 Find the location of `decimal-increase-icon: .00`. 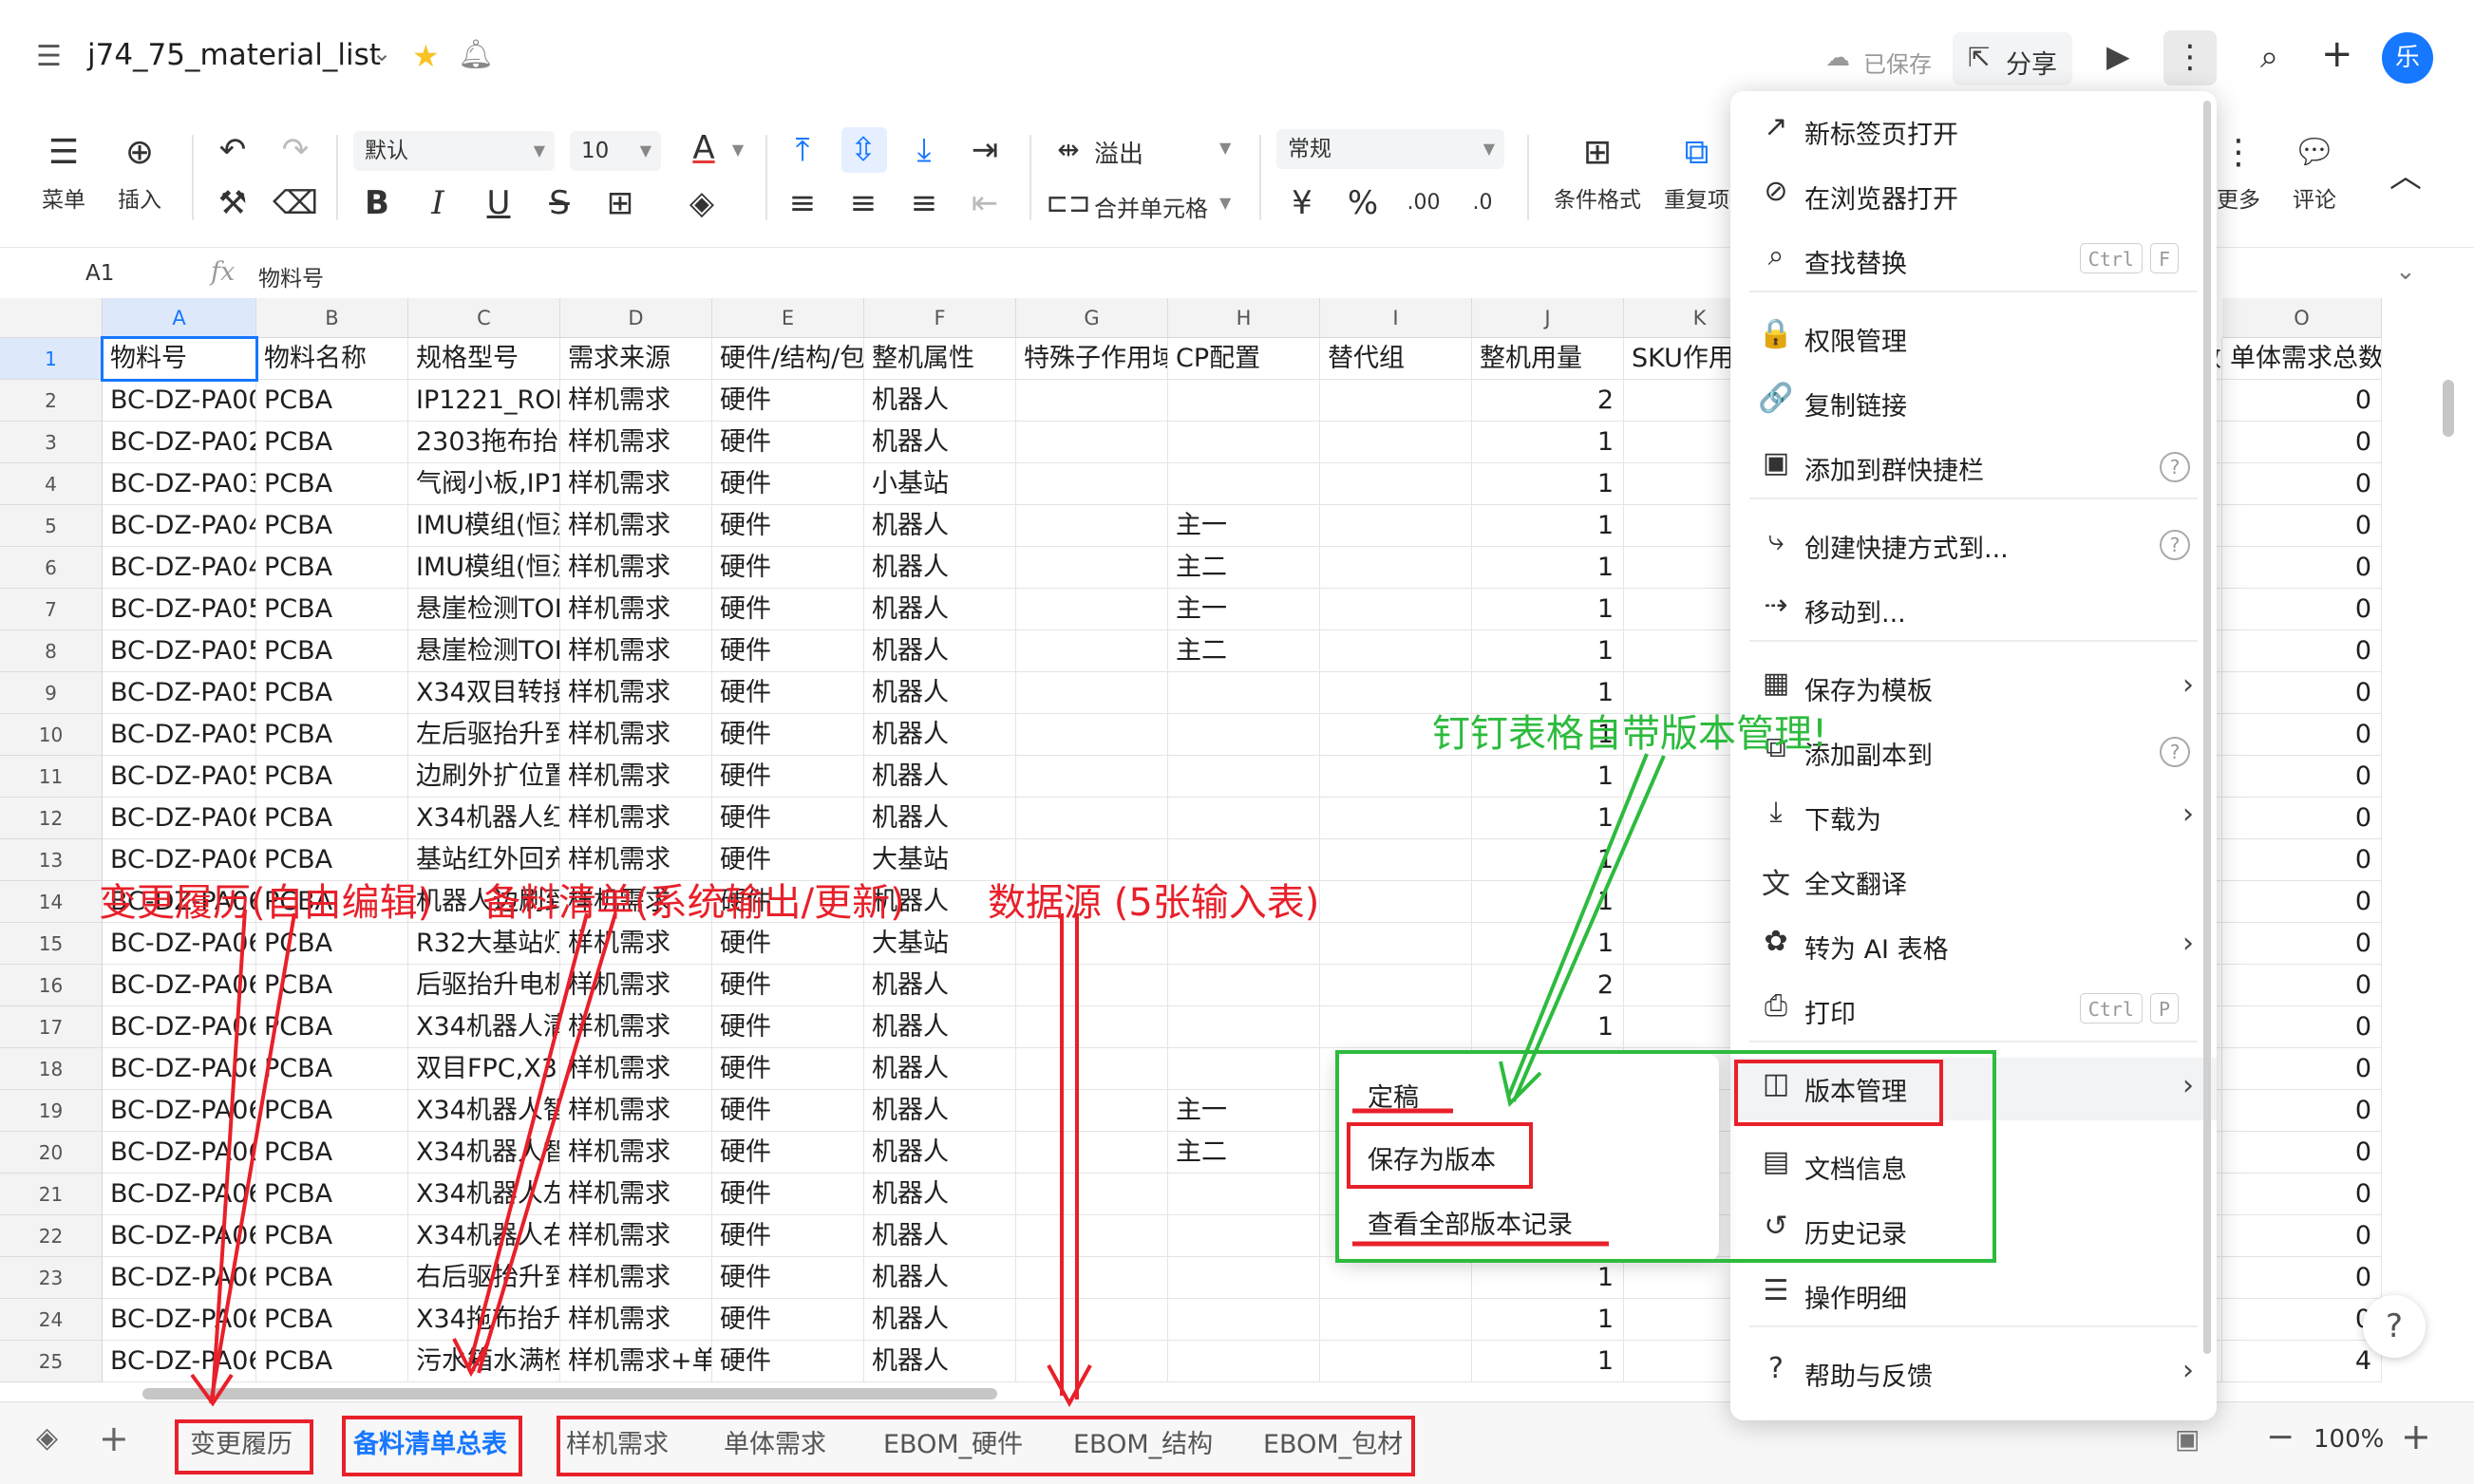

decimal-increase-icon: .00 is located at coordinates (1423, 203).